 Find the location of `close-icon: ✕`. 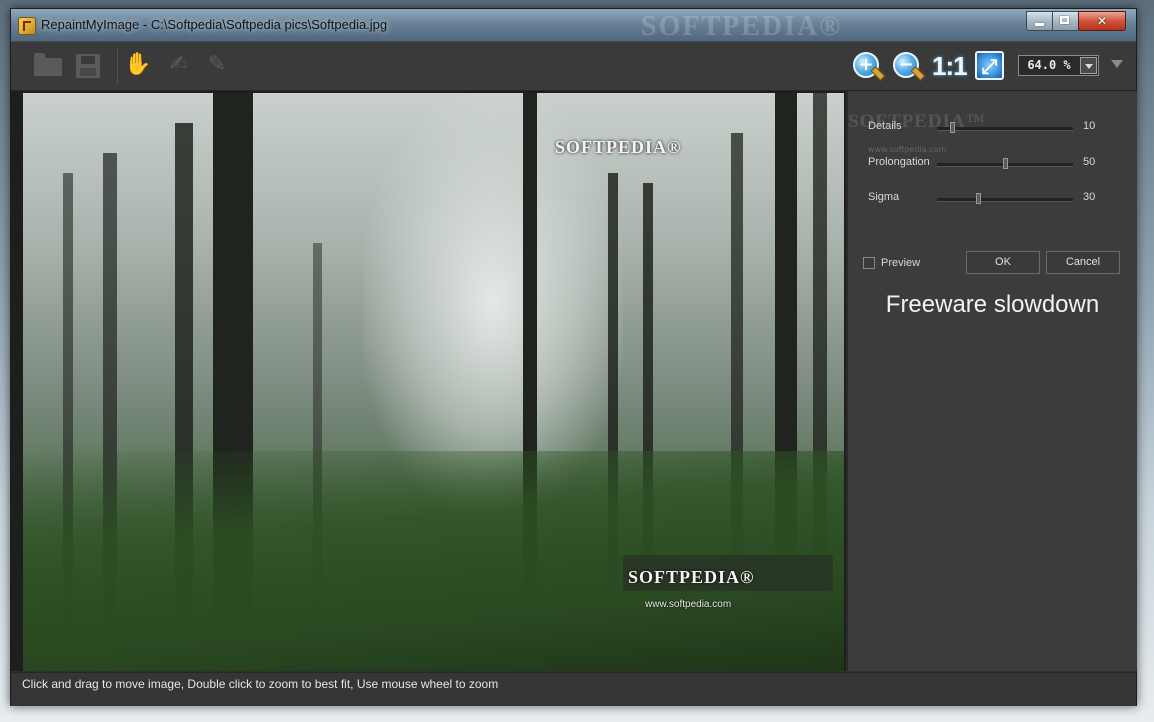

close-icon: ✕ is located at coordinates (1102, 21).